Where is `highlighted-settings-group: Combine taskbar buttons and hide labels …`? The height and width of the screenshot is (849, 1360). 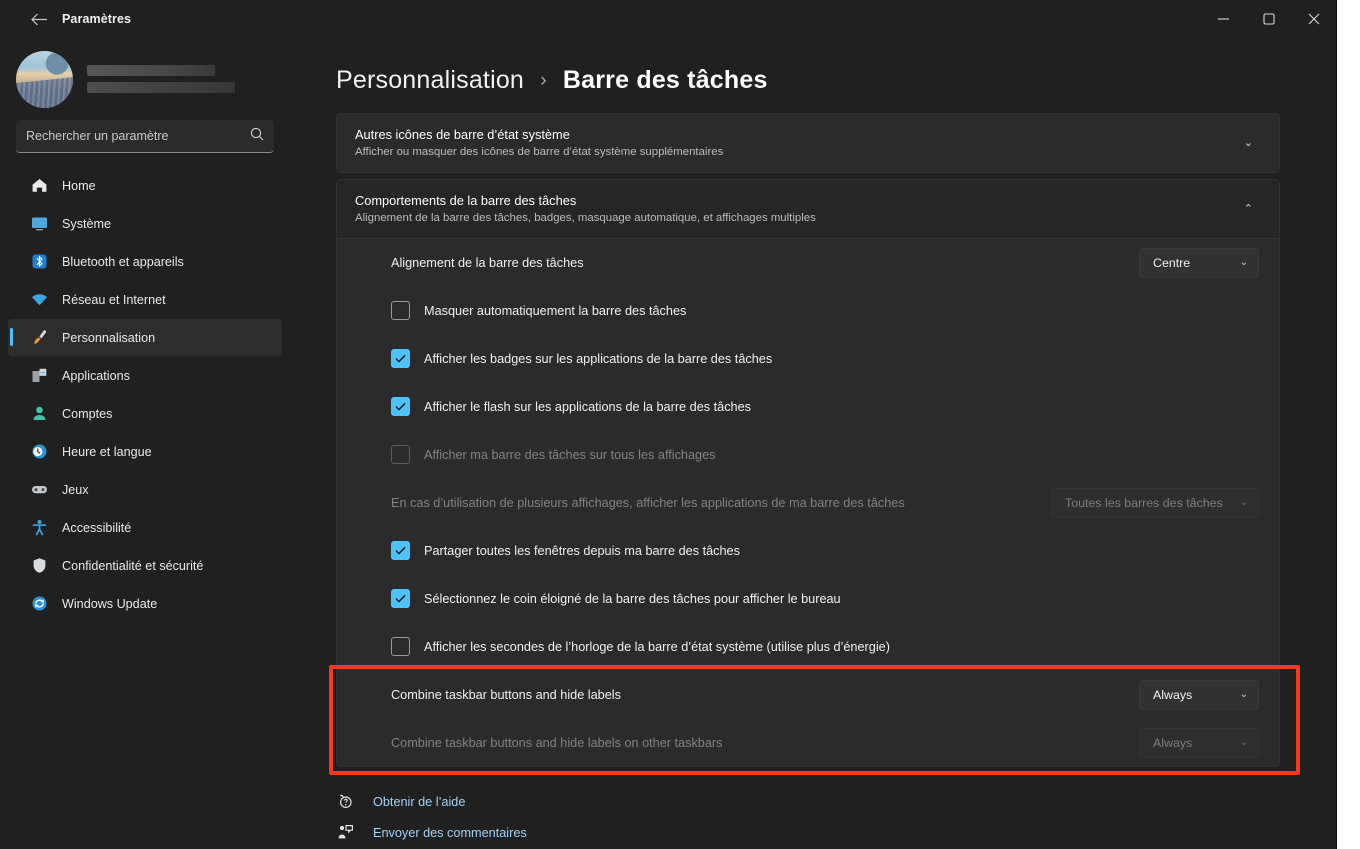 highlighted-settings-group: Combine taskbar buttons and hide labels … is located at coordinates (814, 720).